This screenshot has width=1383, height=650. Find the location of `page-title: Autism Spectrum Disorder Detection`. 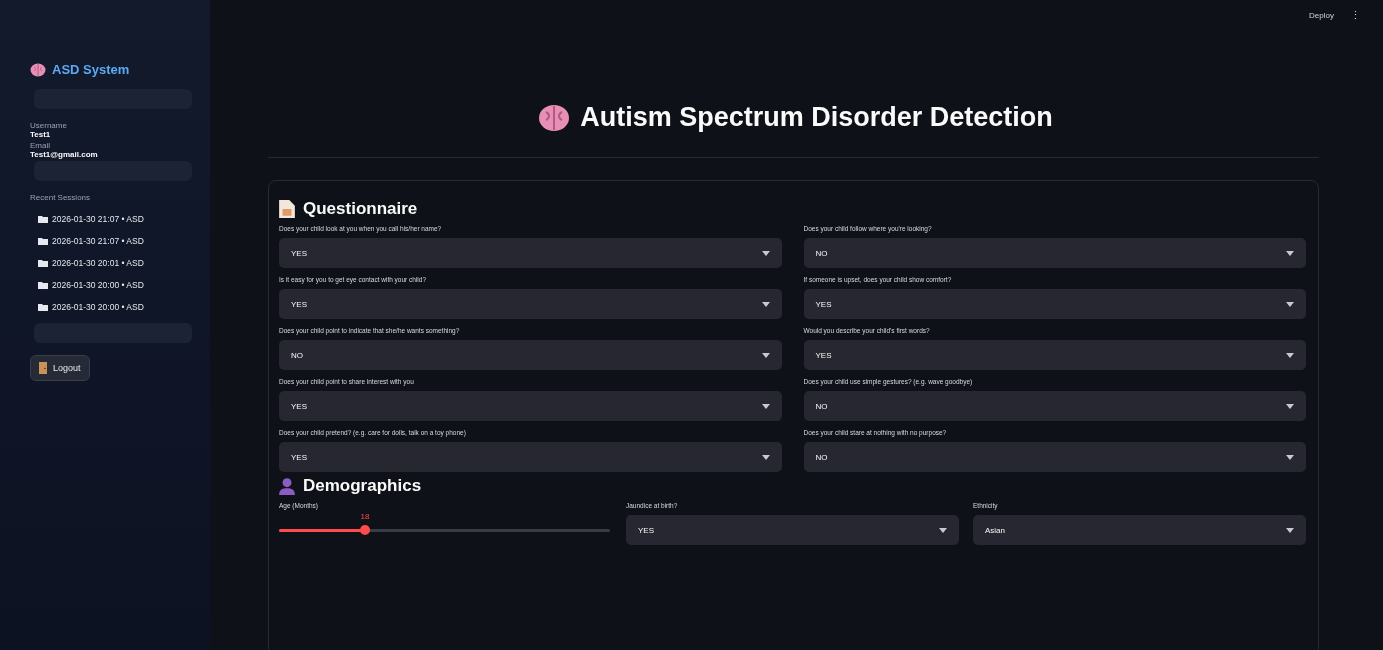

page-title: Autism Spectrum Disorder Detection is located at coordinates (795, 117).